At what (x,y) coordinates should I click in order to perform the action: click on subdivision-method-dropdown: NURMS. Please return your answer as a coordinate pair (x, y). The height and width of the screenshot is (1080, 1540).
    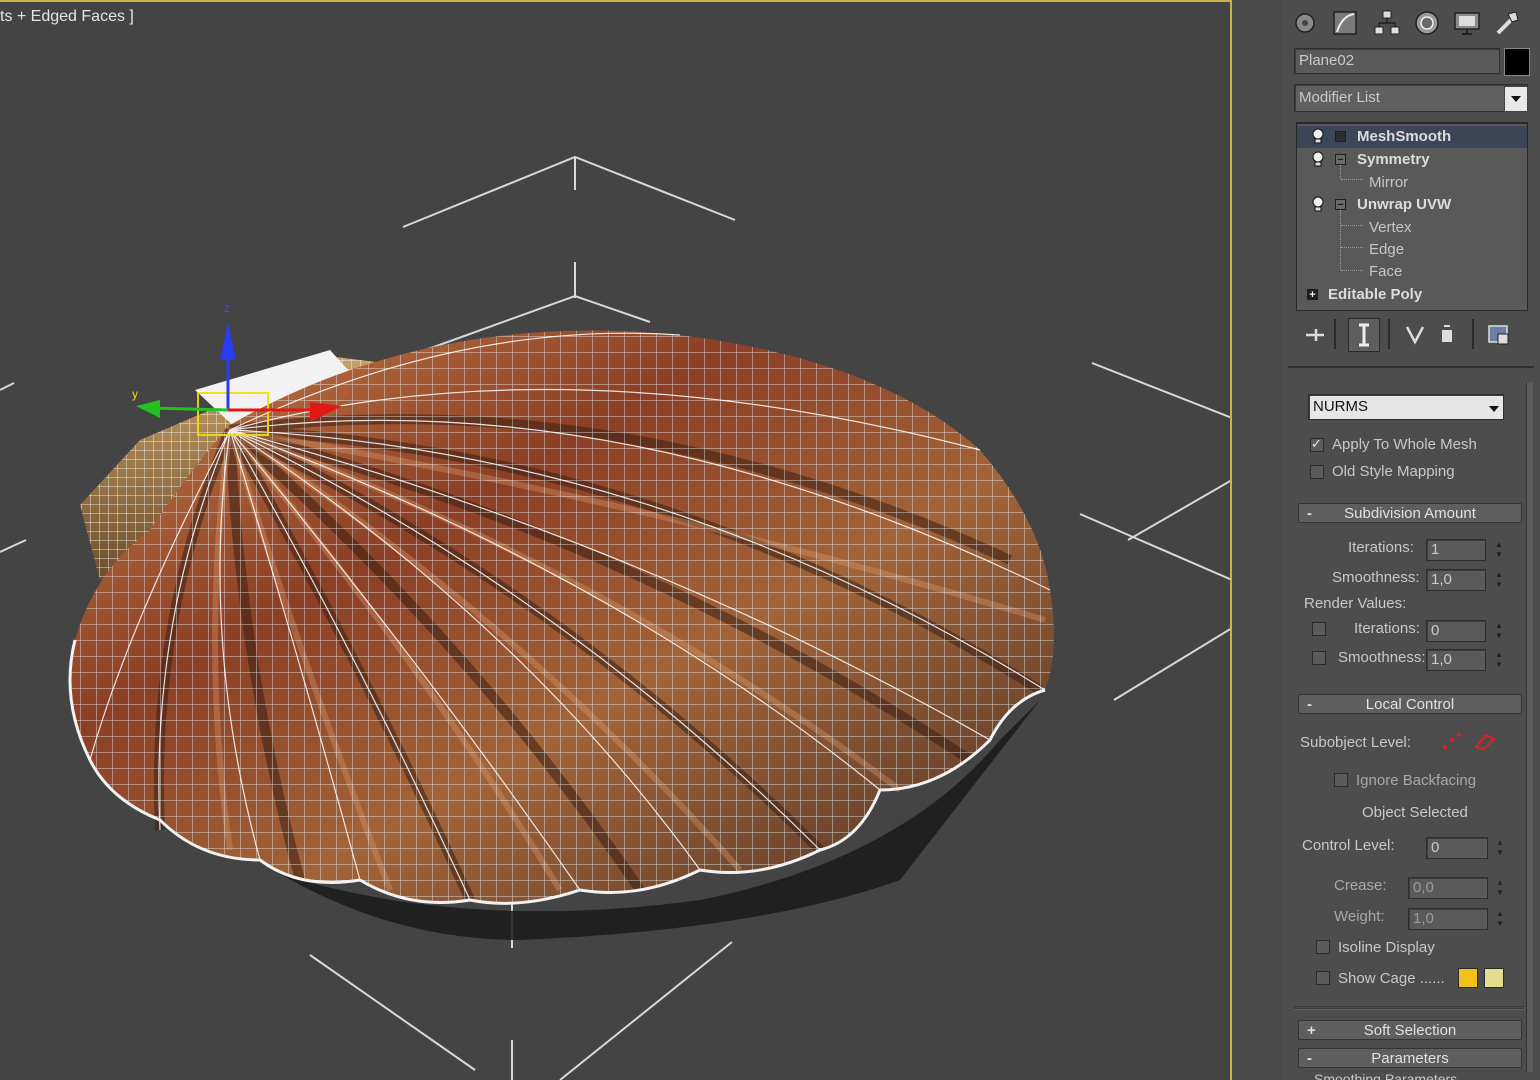
    Looking at the image, I should click on (1406, 407).